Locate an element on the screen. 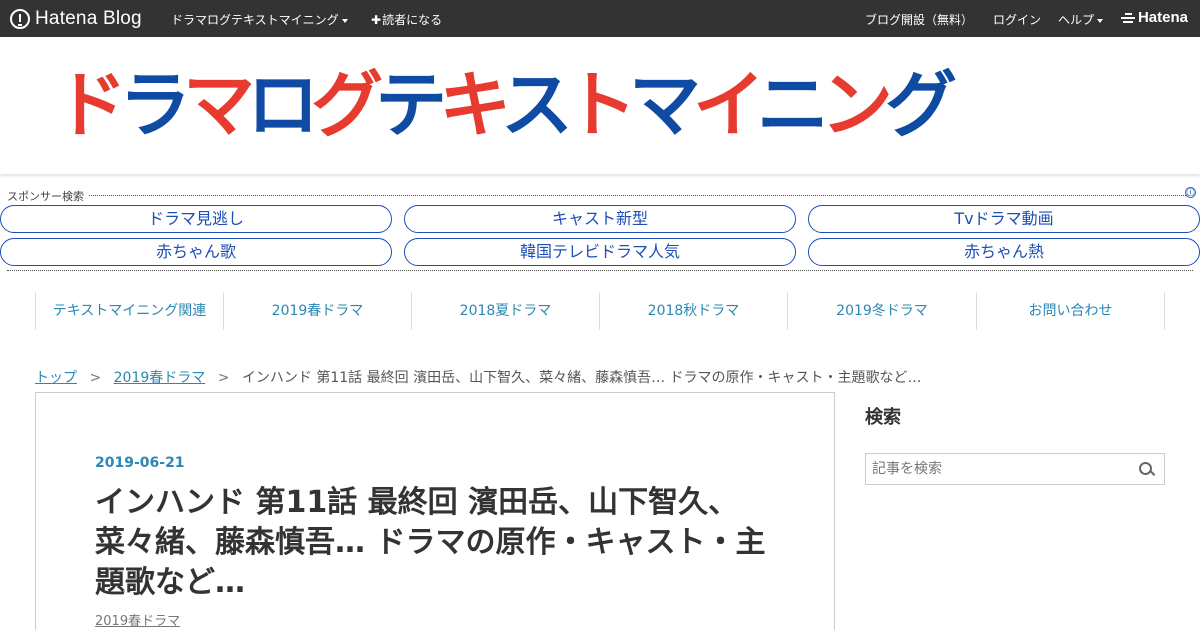 This screenshot has width=1200, height=630. blog-title-banner-text: ドラマログテキストマイニング is located at coordinates (600, 105).